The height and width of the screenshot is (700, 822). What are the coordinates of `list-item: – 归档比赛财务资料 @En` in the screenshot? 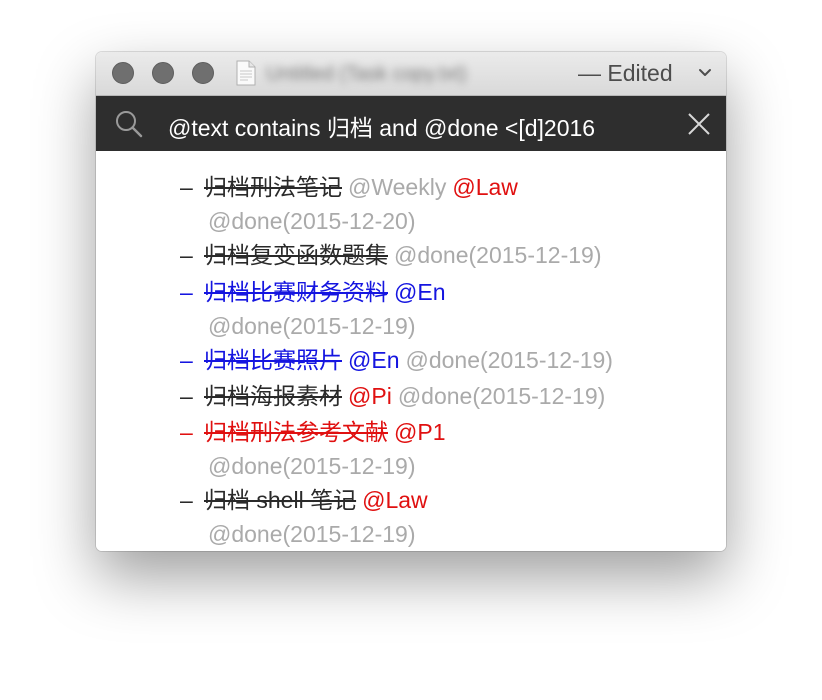 It's located at (450, 292).